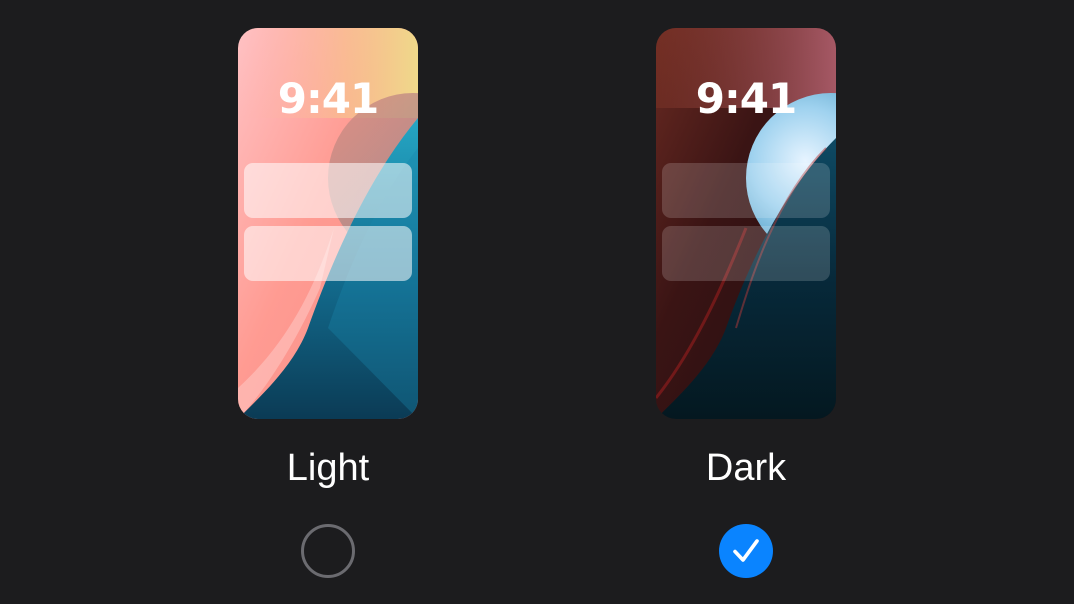  I want to click on light-radio-button, so click(328, 551).